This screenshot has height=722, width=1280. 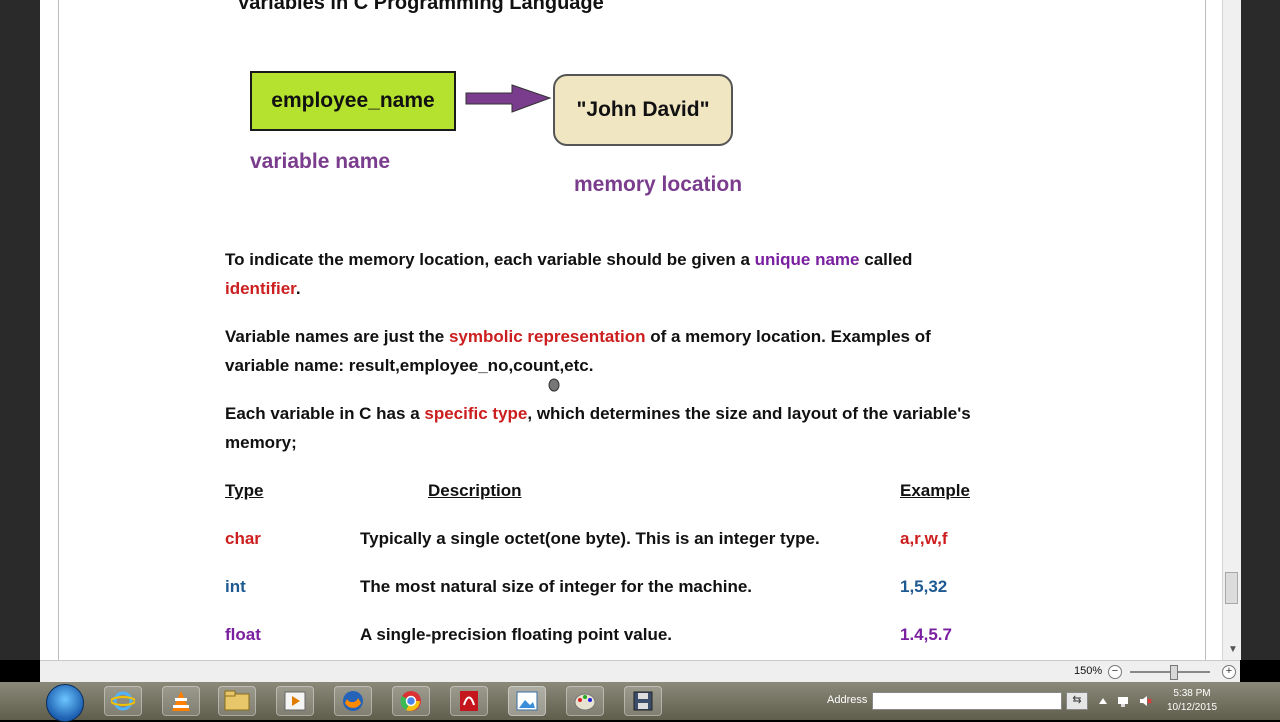 What do you see at coordinates (469, 701) in the screenshot?
I see `pdf-reader-icon` at bounding box center [469, 701].